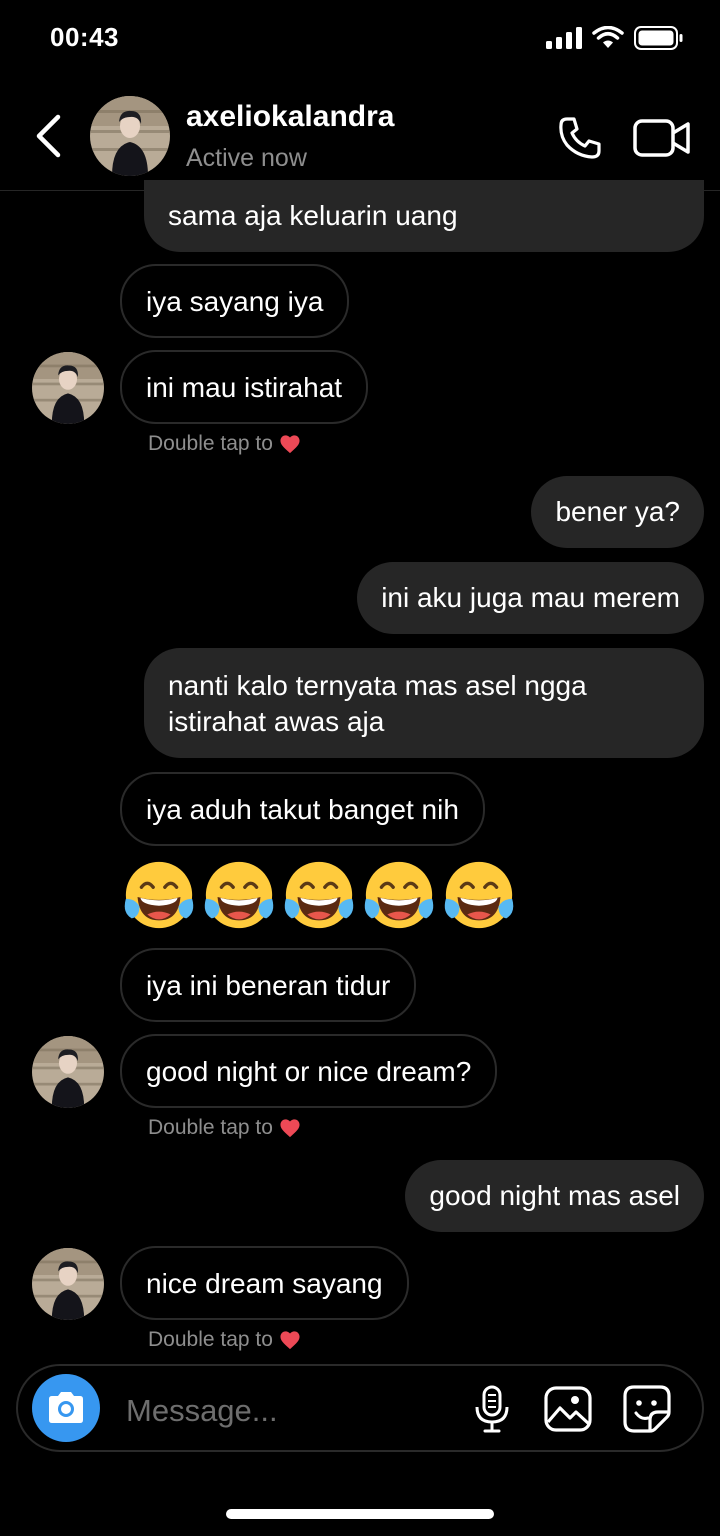  Describe the element at coordinates (564, 38) in the screenshot. I see `cellular-signal-icon` at that location.